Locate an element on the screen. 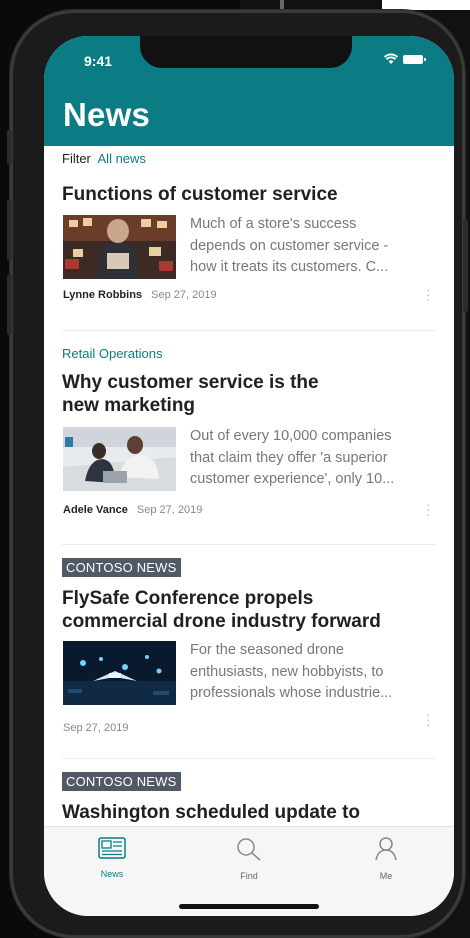 The image size is (470, 938). notch is located at coordinates (246, 52).